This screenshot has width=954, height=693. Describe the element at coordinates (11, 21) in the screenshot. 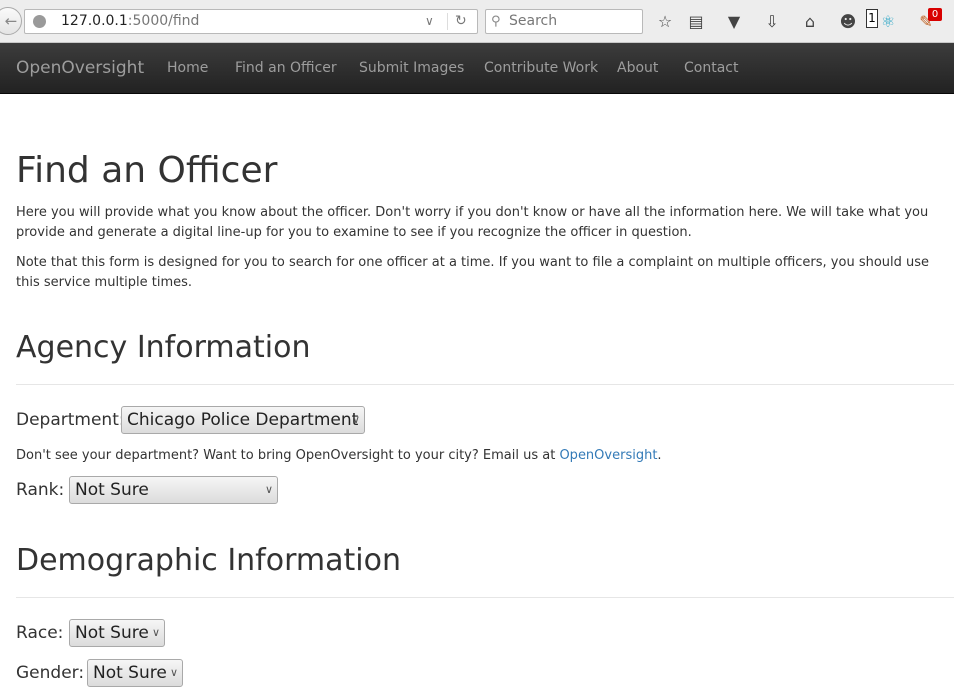

I see `back-icon: ←` at that location.